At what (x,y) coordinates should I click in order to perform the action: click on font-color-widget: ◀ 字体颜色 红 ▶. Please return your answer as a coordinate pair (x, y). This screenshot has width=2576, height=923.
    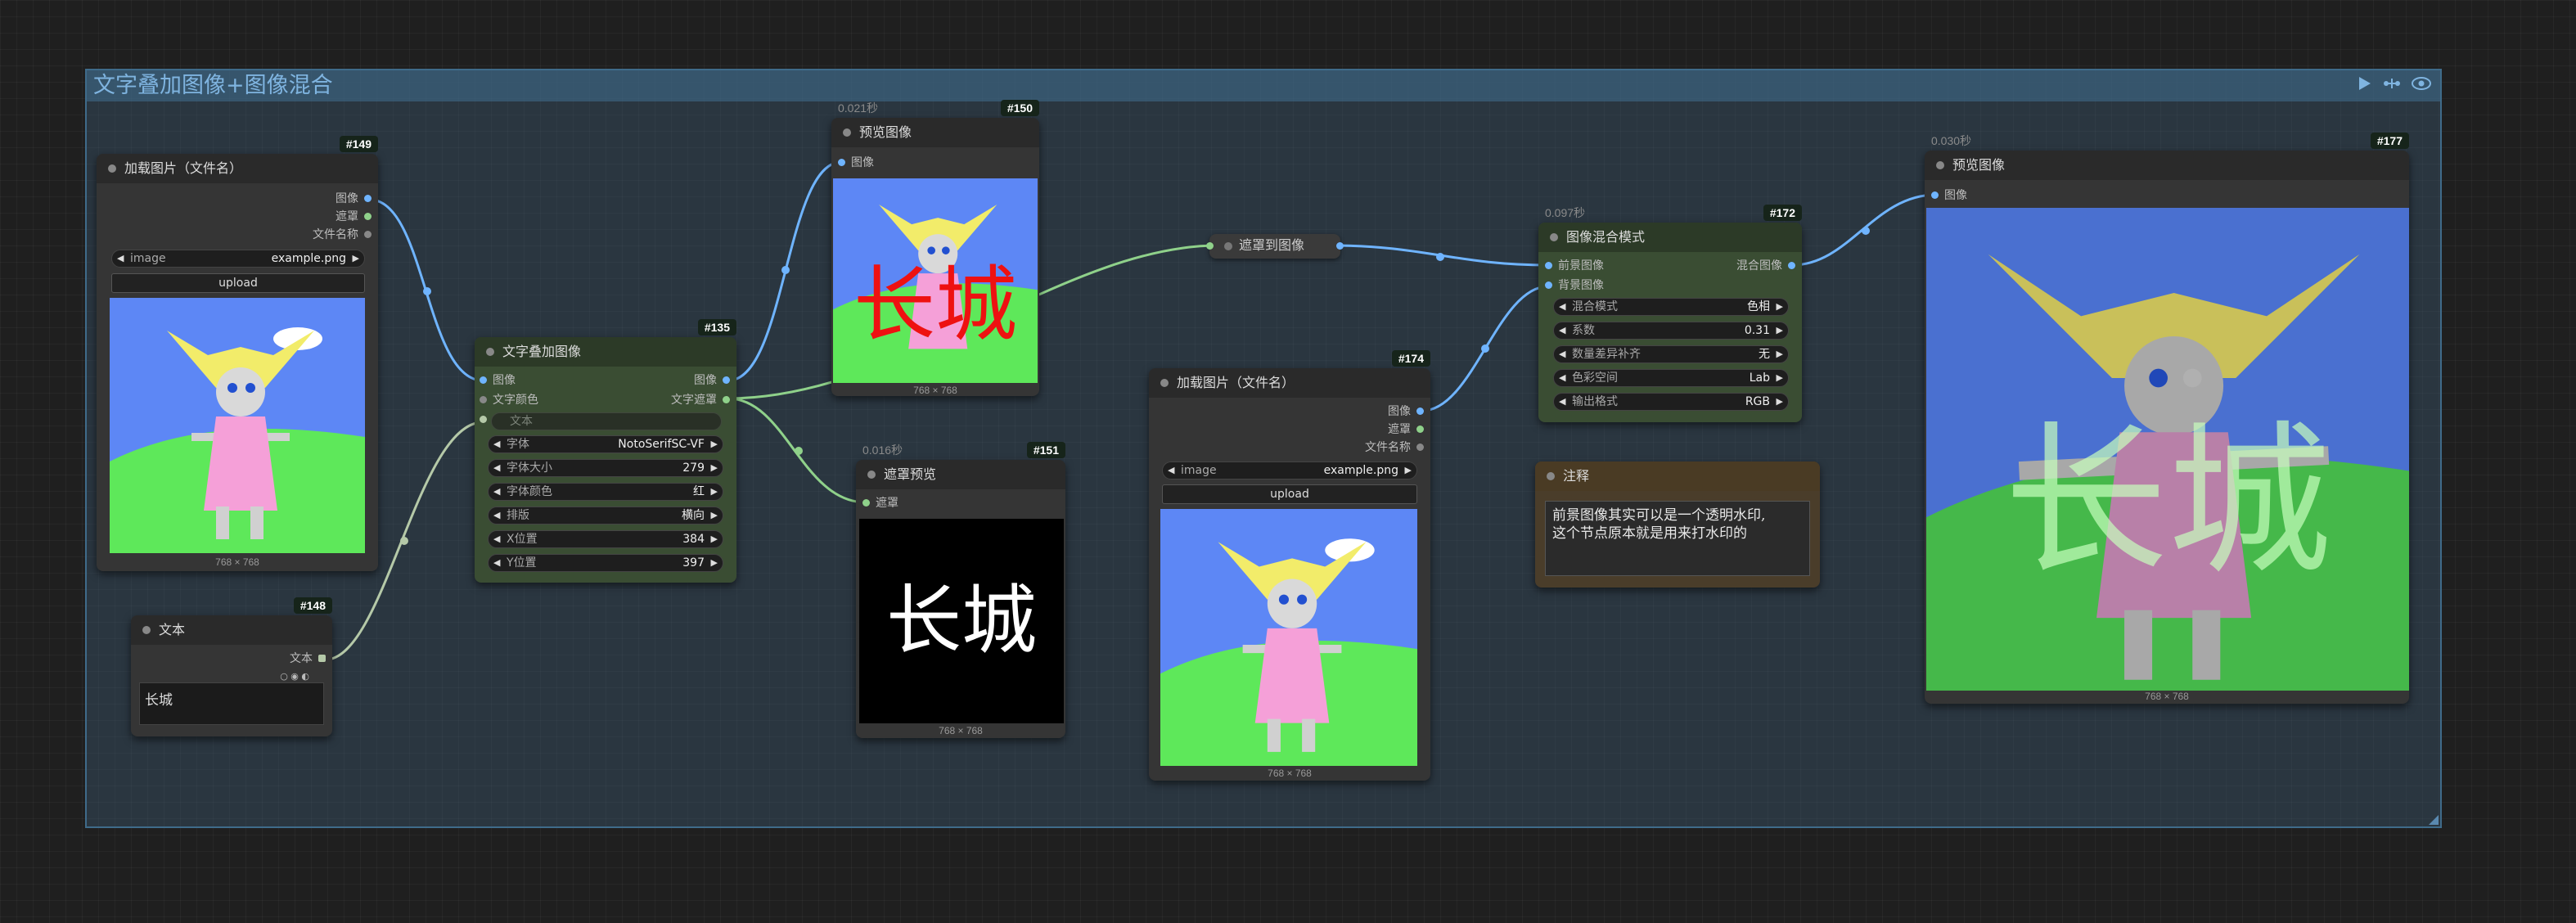
    Looking at the image, I should click on (605, 492).